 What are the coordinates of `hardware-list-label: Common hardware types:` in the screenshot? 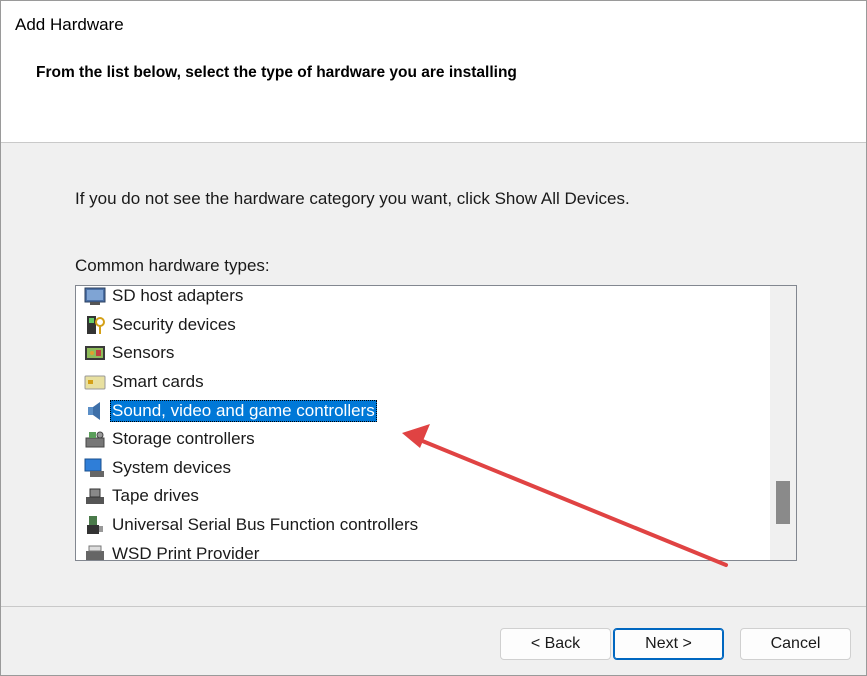 It's located at (172, 265).